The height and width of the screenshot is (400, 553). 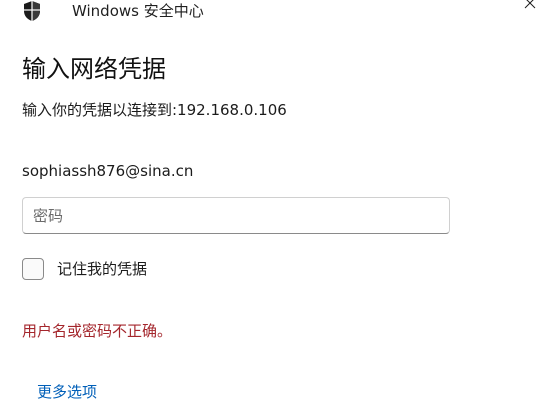 I want to click on dialog-heading: 输入网络凭据, so click(x=94, y=69).